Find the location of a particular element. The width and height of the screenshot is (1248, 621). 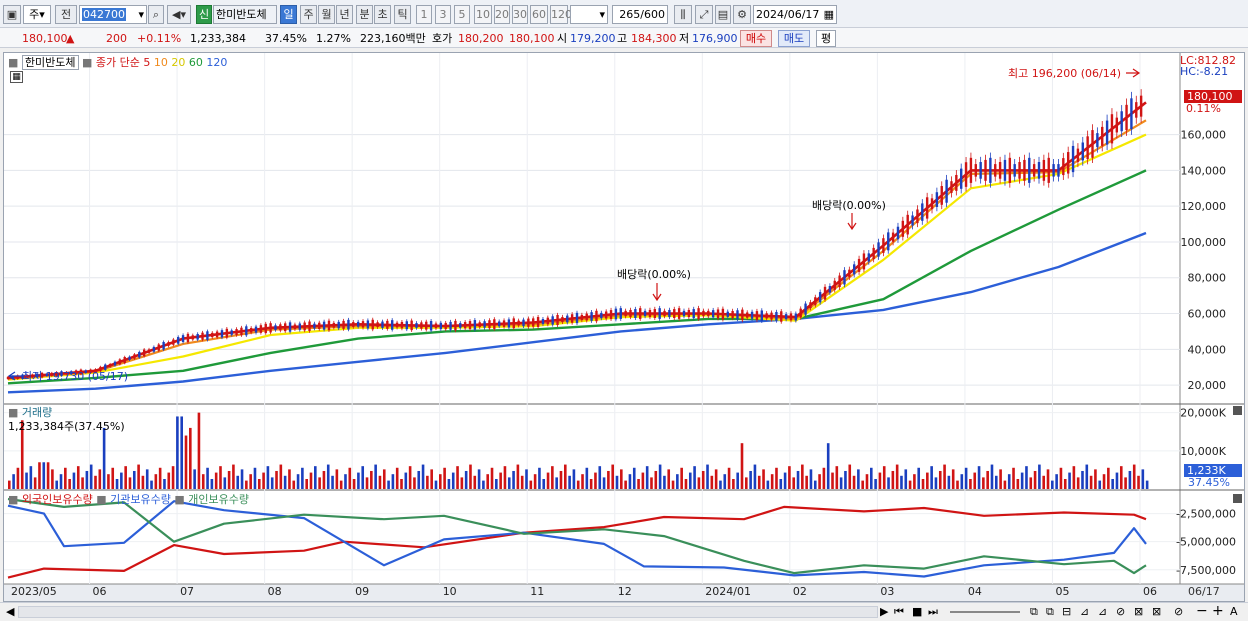

save-icon: ▤ is located at coordinates (723, 14).